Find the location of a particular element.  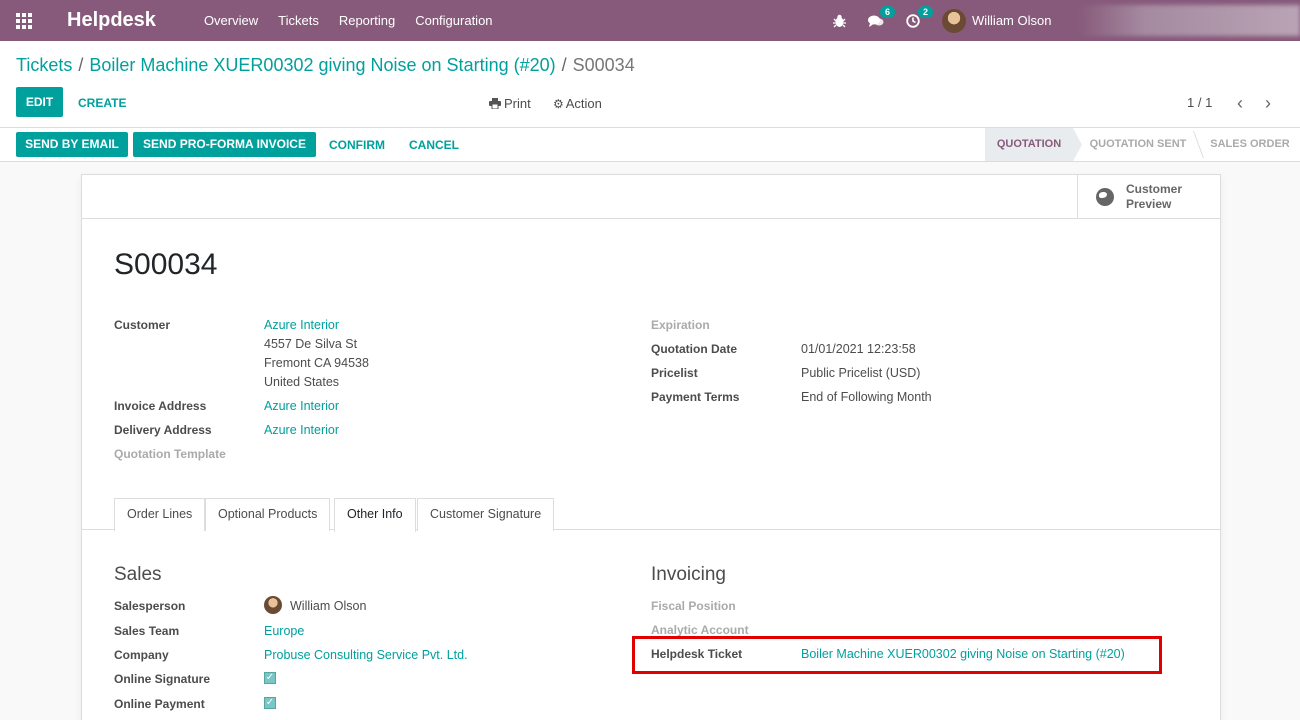

quotation-date-label: Quotation Date is located at coordinates (694, 349).